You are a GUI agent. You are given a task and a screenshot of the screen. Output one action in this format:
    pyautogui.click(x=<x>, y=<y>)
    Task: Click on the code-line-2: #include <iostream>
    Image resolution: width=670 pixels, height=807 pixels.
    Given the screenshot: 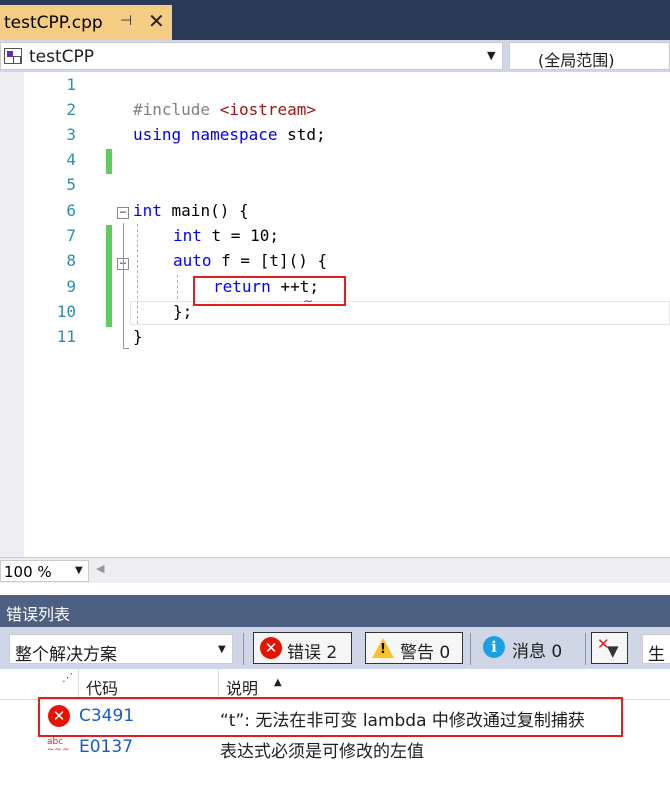 What is the action you would take?
    pyautogui.click(x=224, y=109)
    